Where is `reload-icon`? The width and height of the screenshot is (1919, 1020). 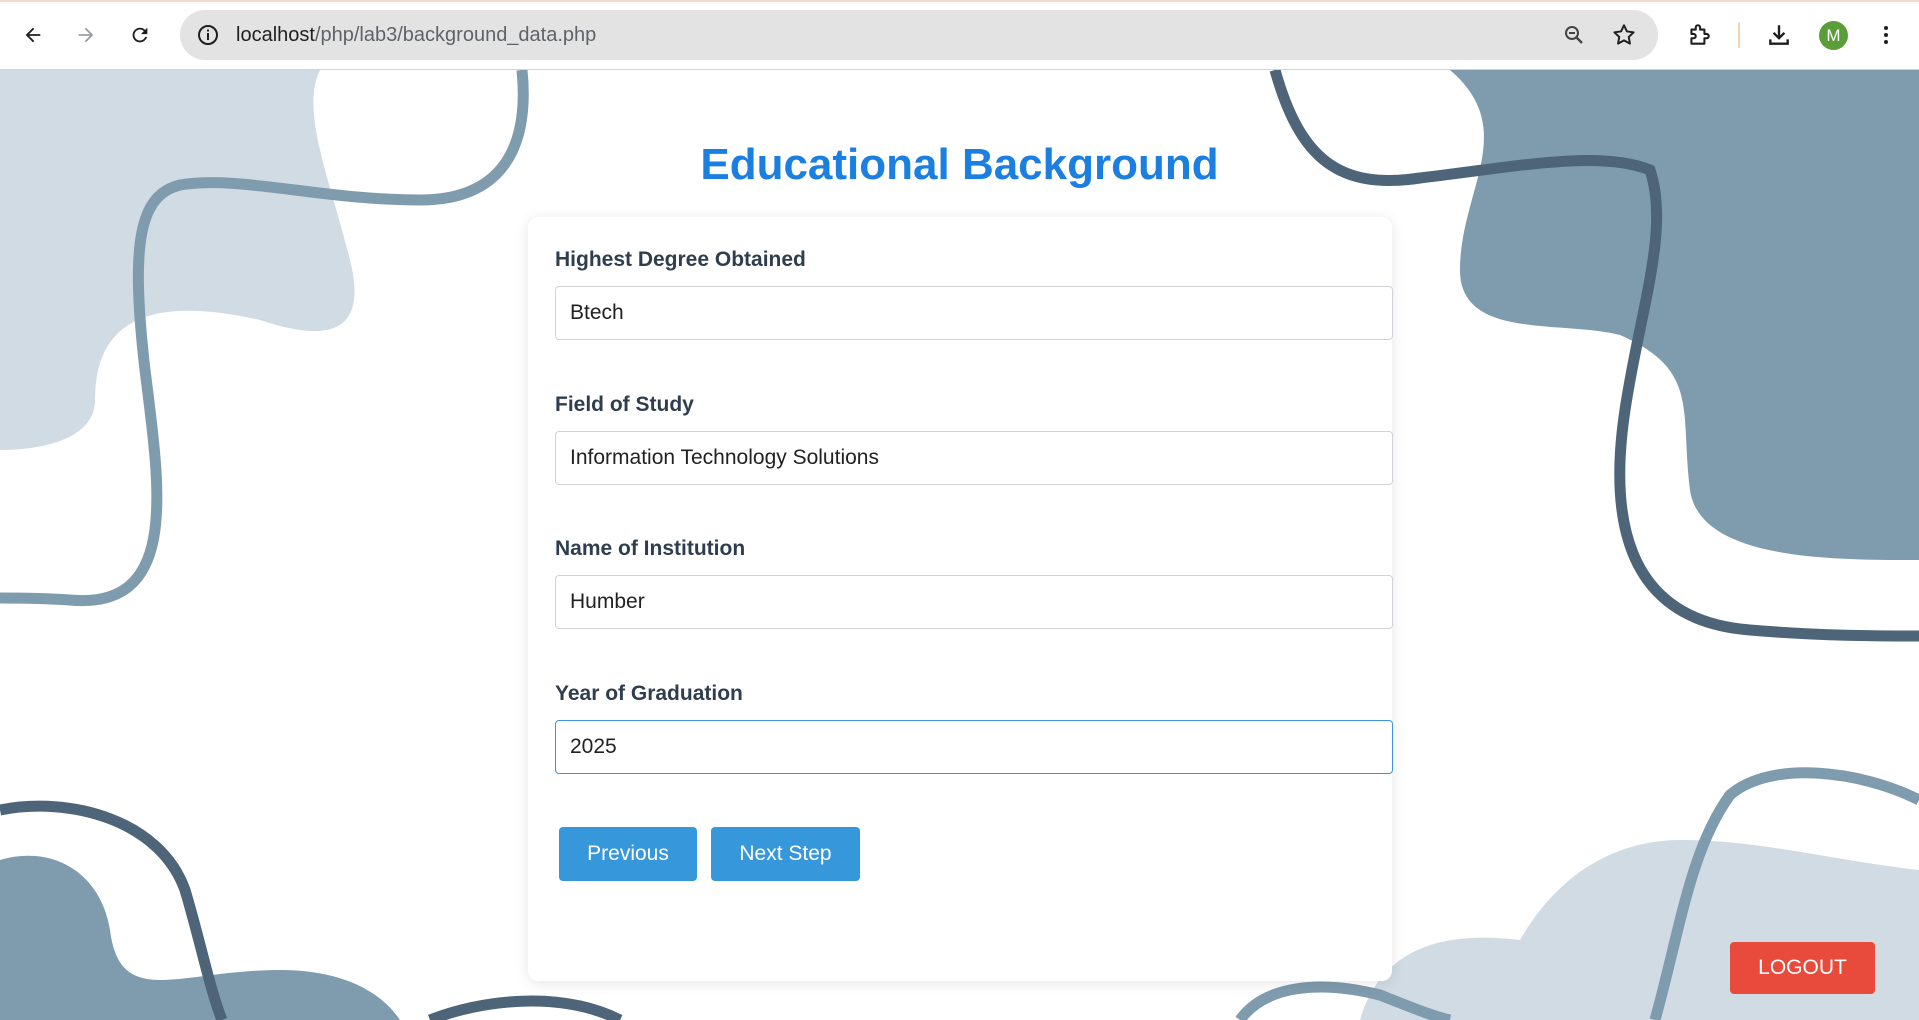
reload-icon is located at coordinates (140, 35).